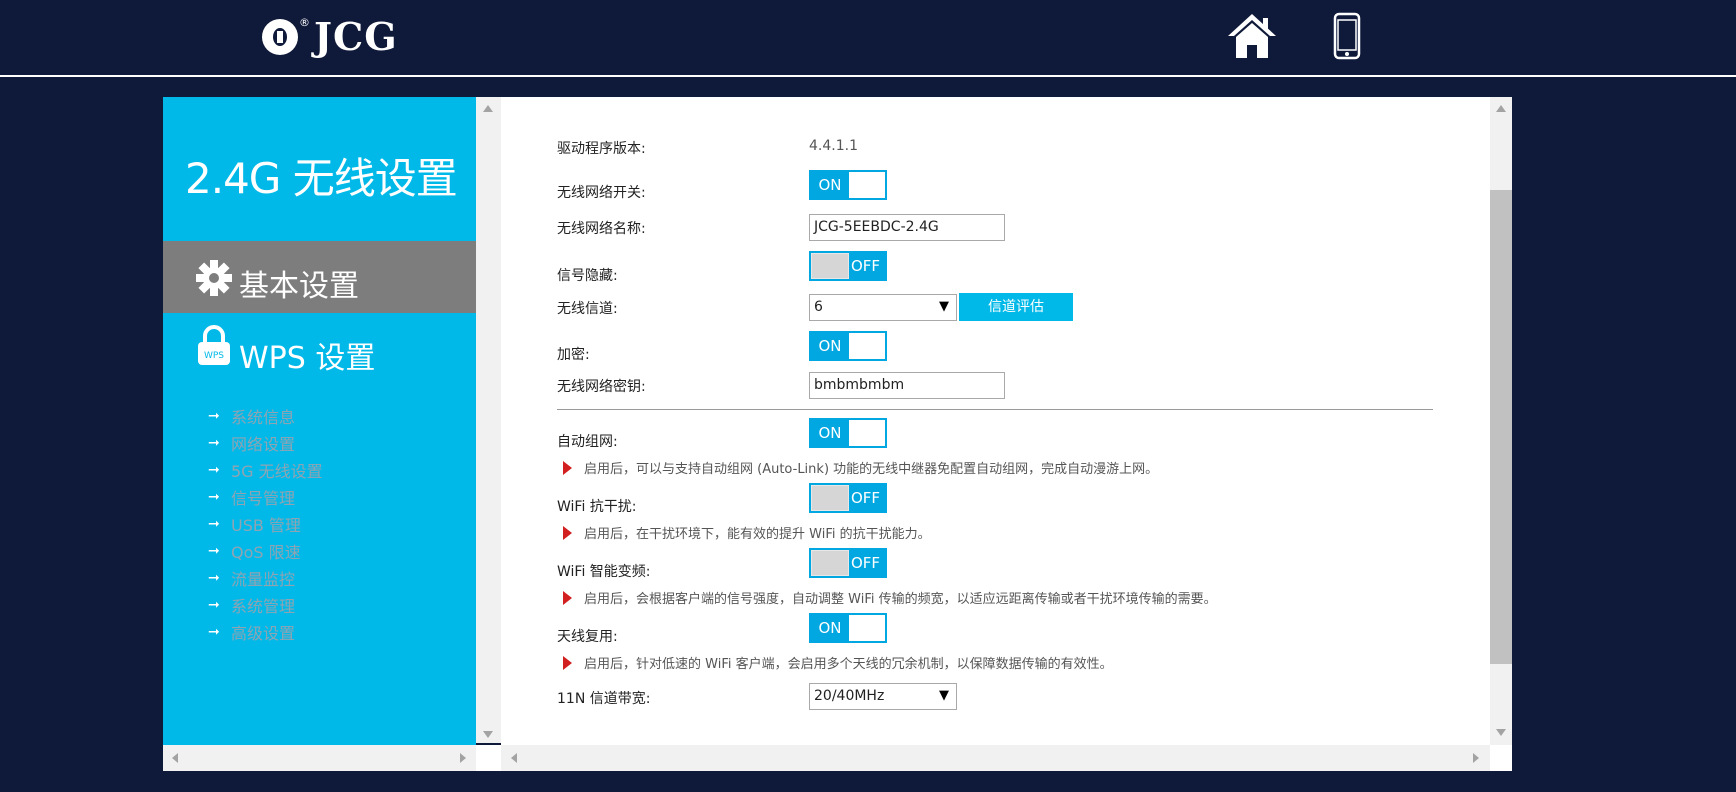 The image size is (1736, 792). I want to click on anti-interference-note: 启用后，在干扰环境下，能有效的提升 WiFi 的抗干扰能力。, so click(747, 532).